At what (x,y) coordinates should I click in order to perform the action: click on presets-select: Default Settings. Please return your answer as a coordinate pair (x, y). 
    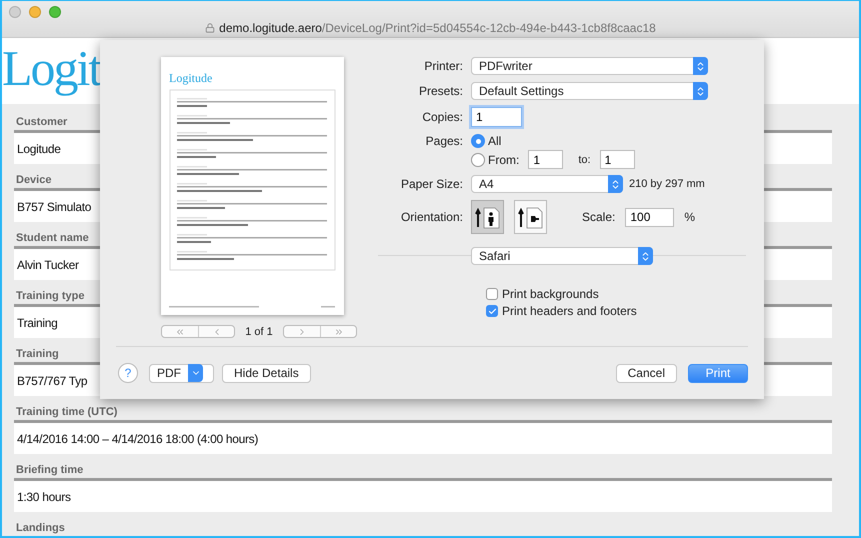
    Looking at the image, I should click on (589, 91).